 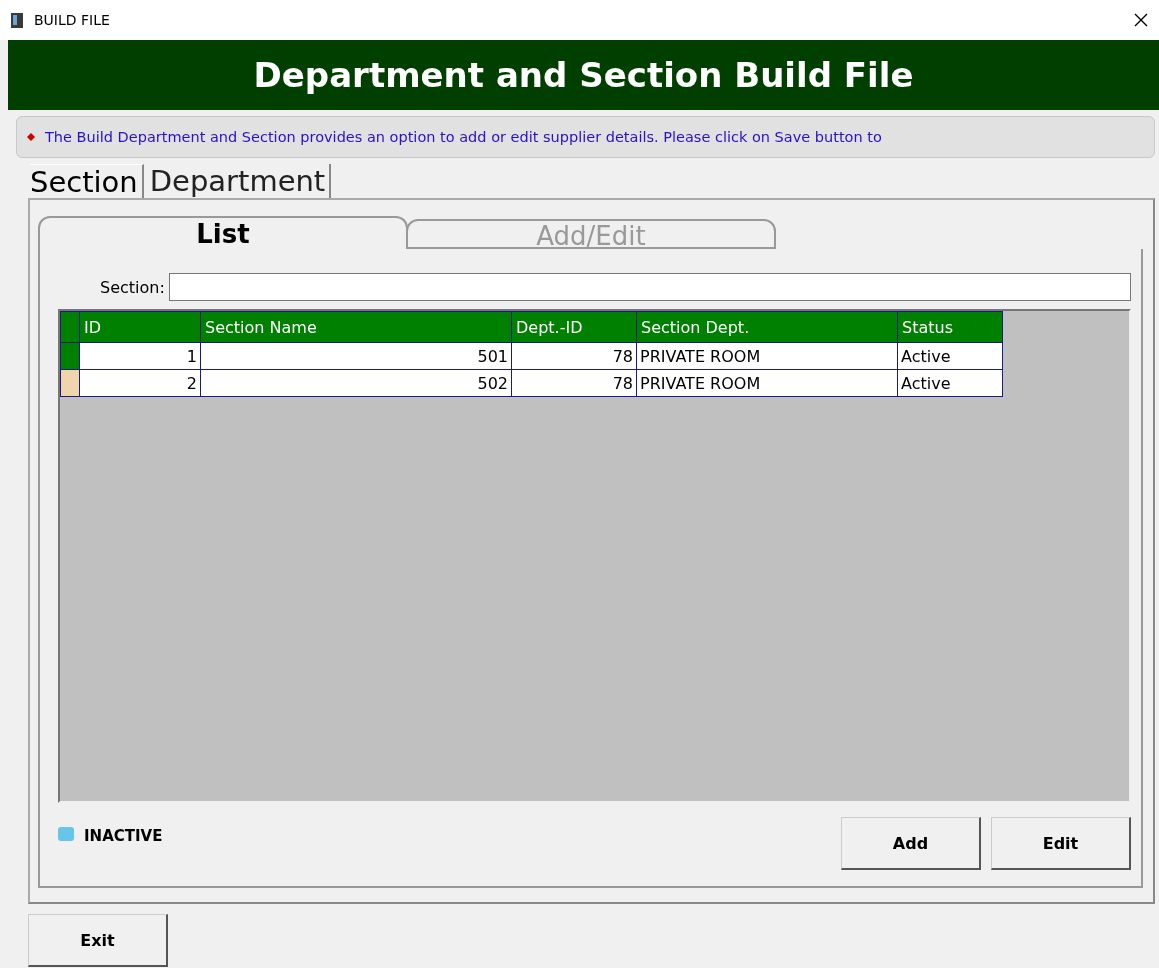 What do you see at coordinates (356, 356) in the screenshot?
I see `table-cell: 501` at bounding box center [356, 356].